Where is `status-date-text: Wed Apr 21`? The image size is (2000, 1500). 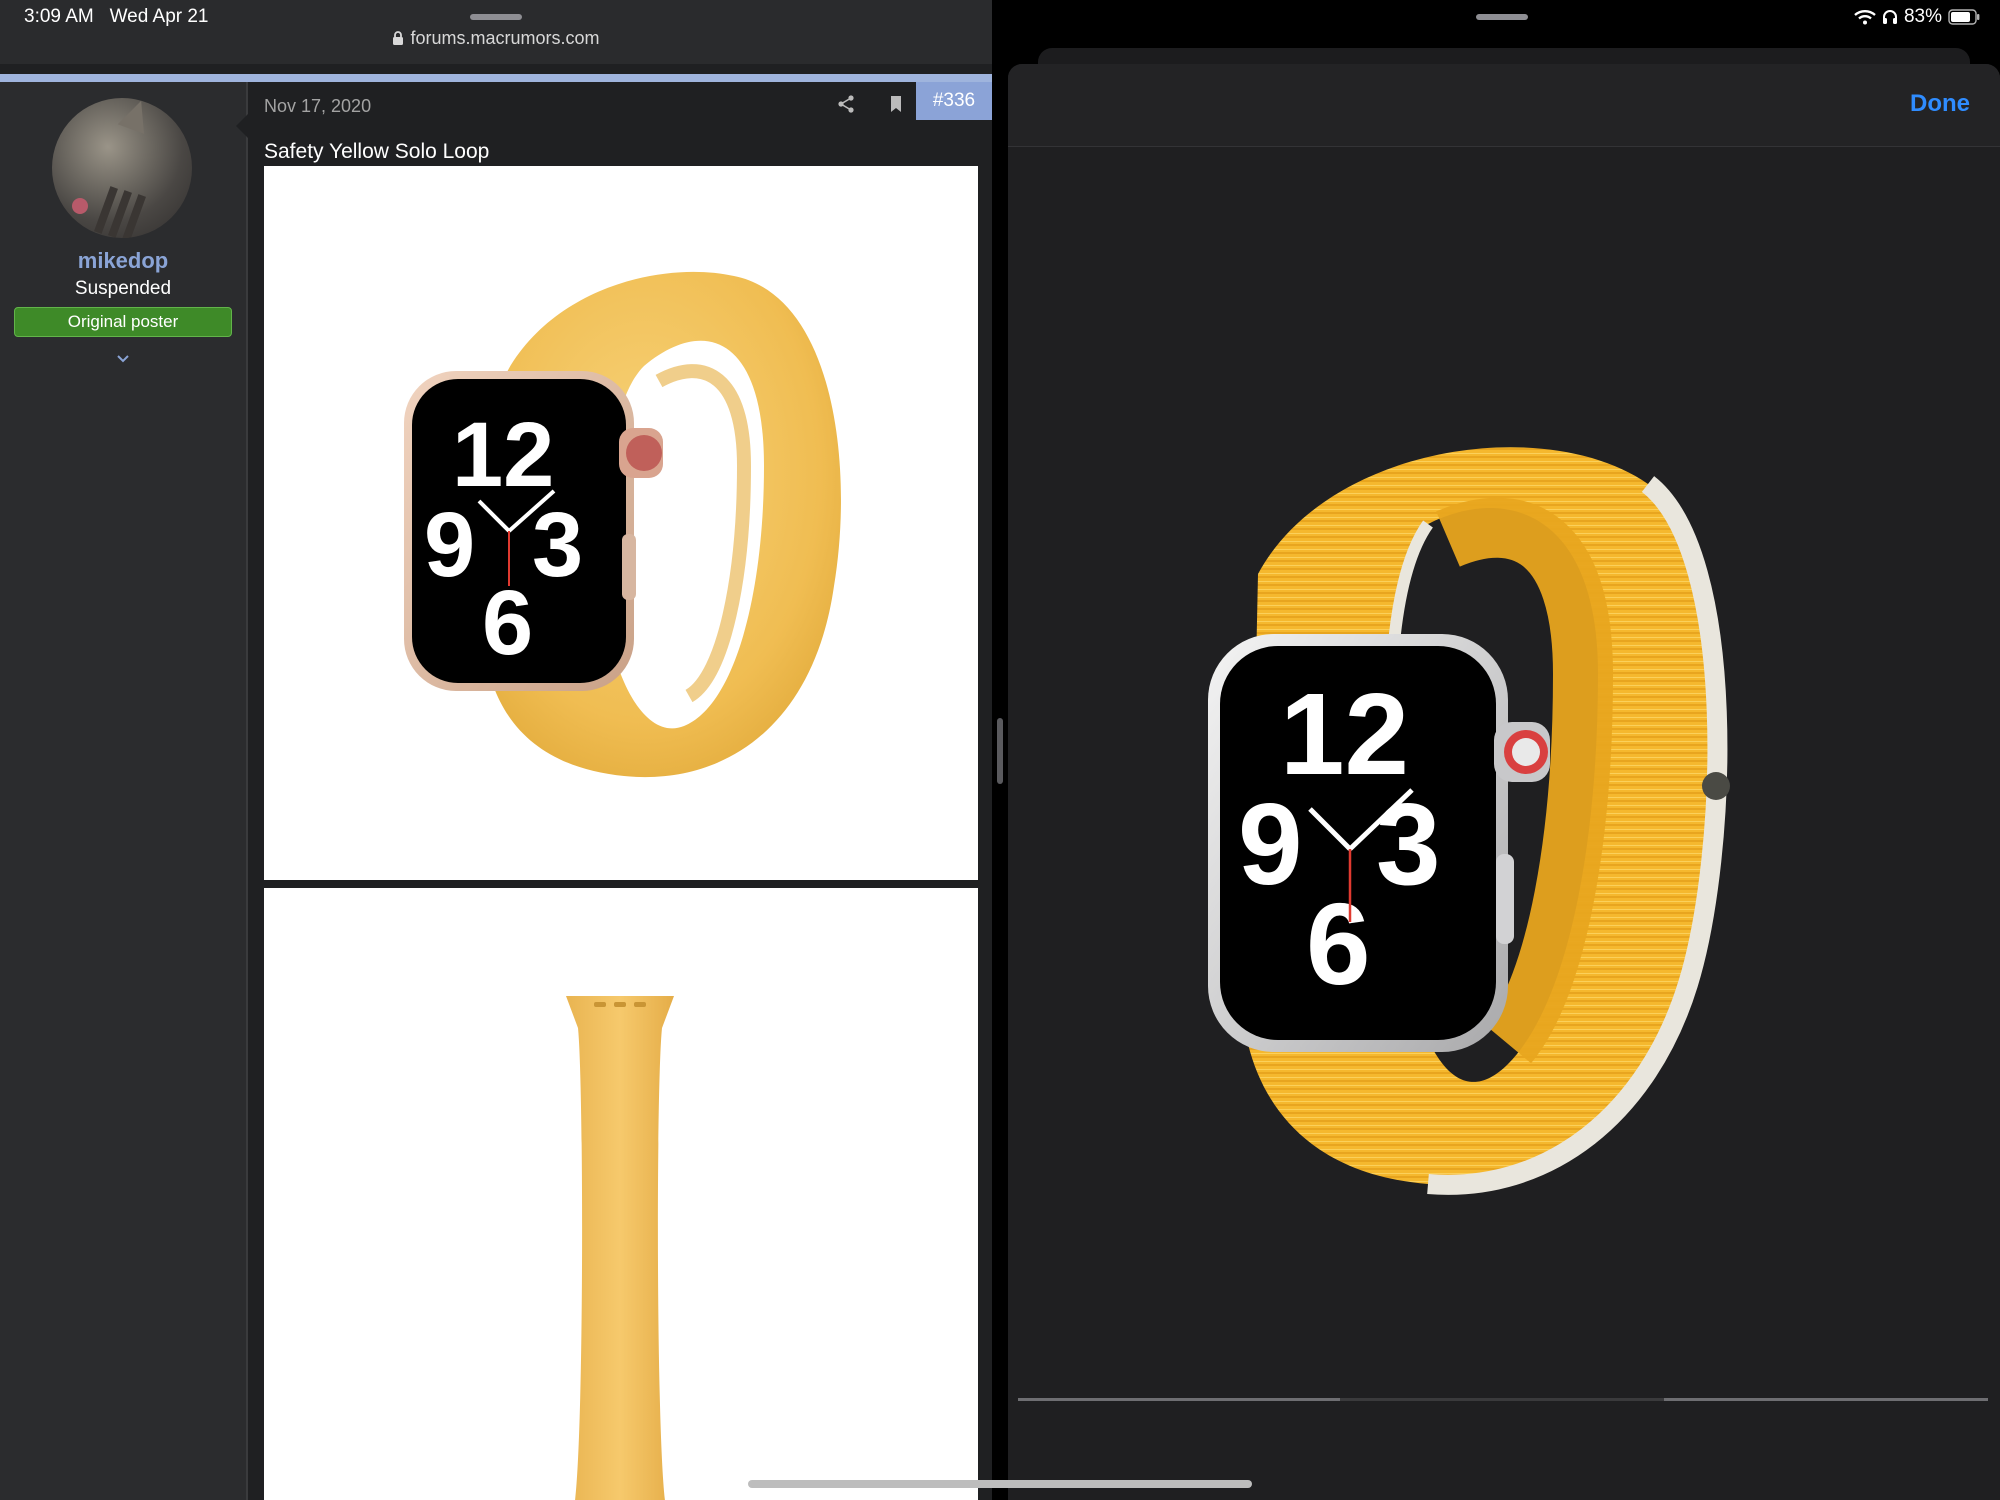
status-date-text: Wed Apr 21 is located at coordinates (159, 16).